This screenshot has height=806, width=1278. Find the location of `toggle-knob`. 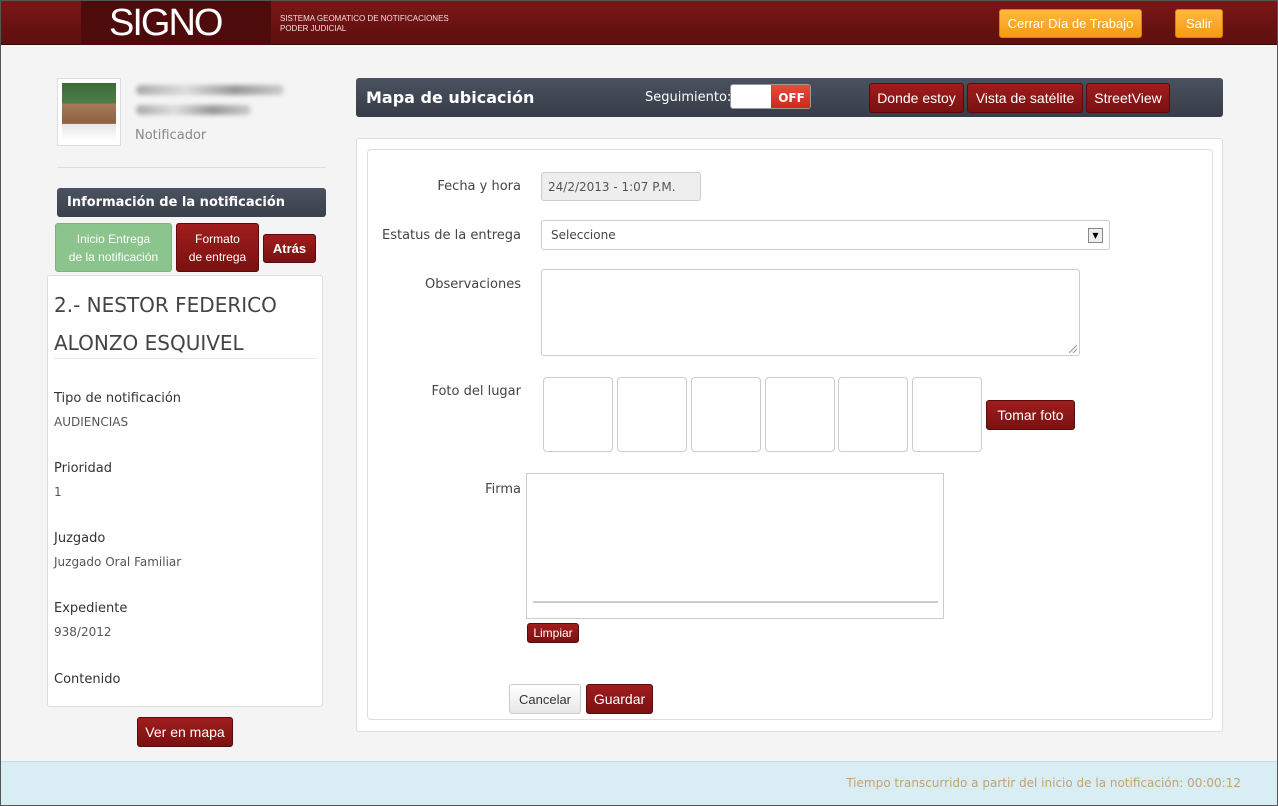

toggle-knob is located at coordinates (751, 96).